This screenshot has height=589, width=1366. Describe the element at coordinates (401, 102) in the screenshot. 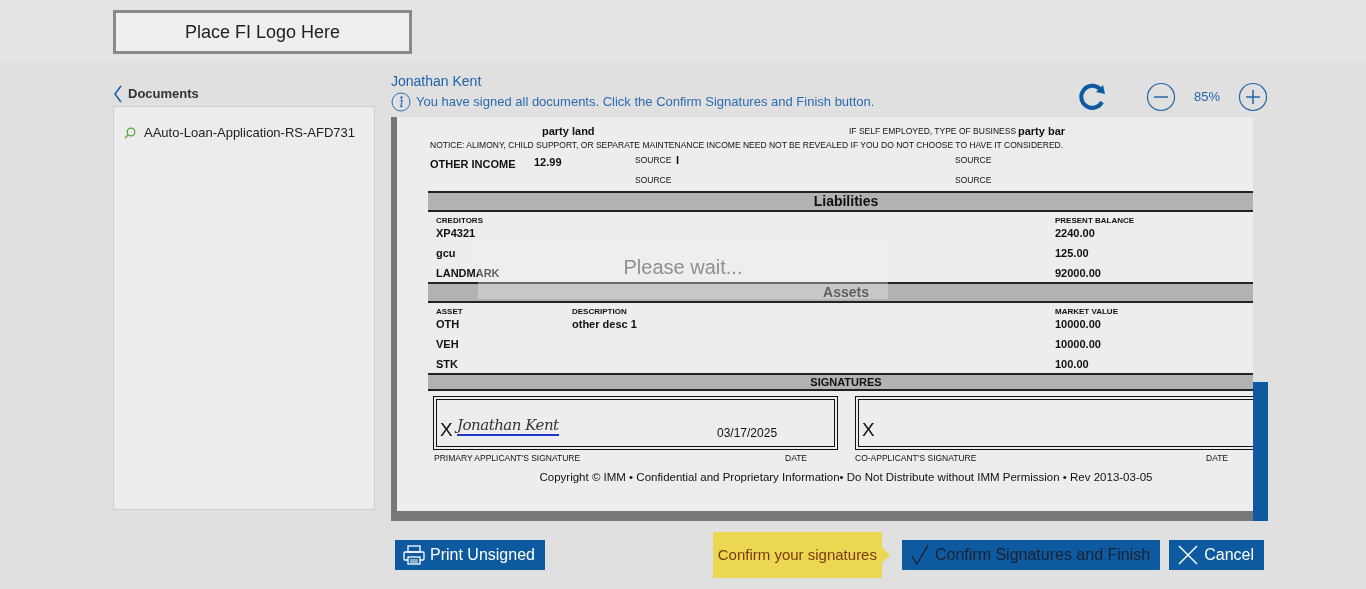

I see `info-icon` at that location.